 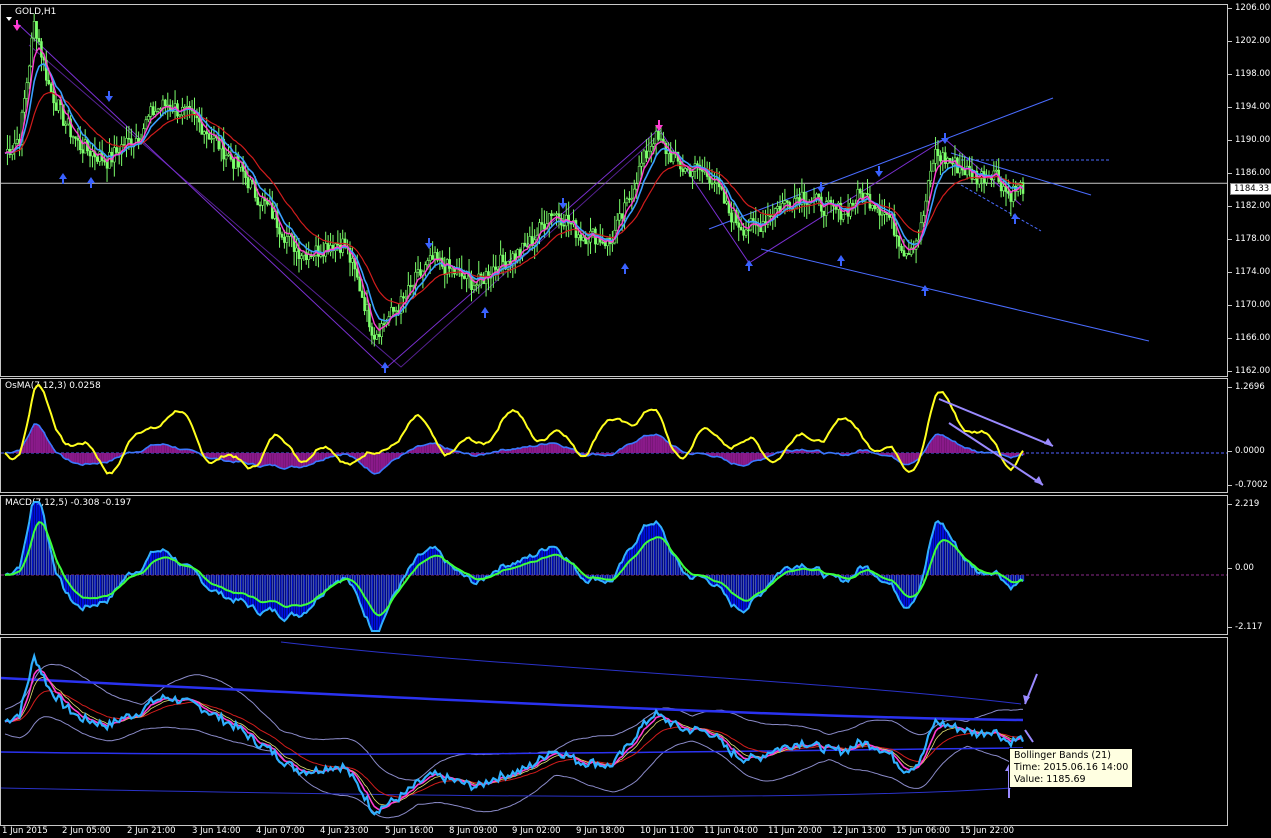 What do you see at coordinates (1048, 442) in the screenshot?
I see `arrowhead-icon` at bounding box center [1048, 442].